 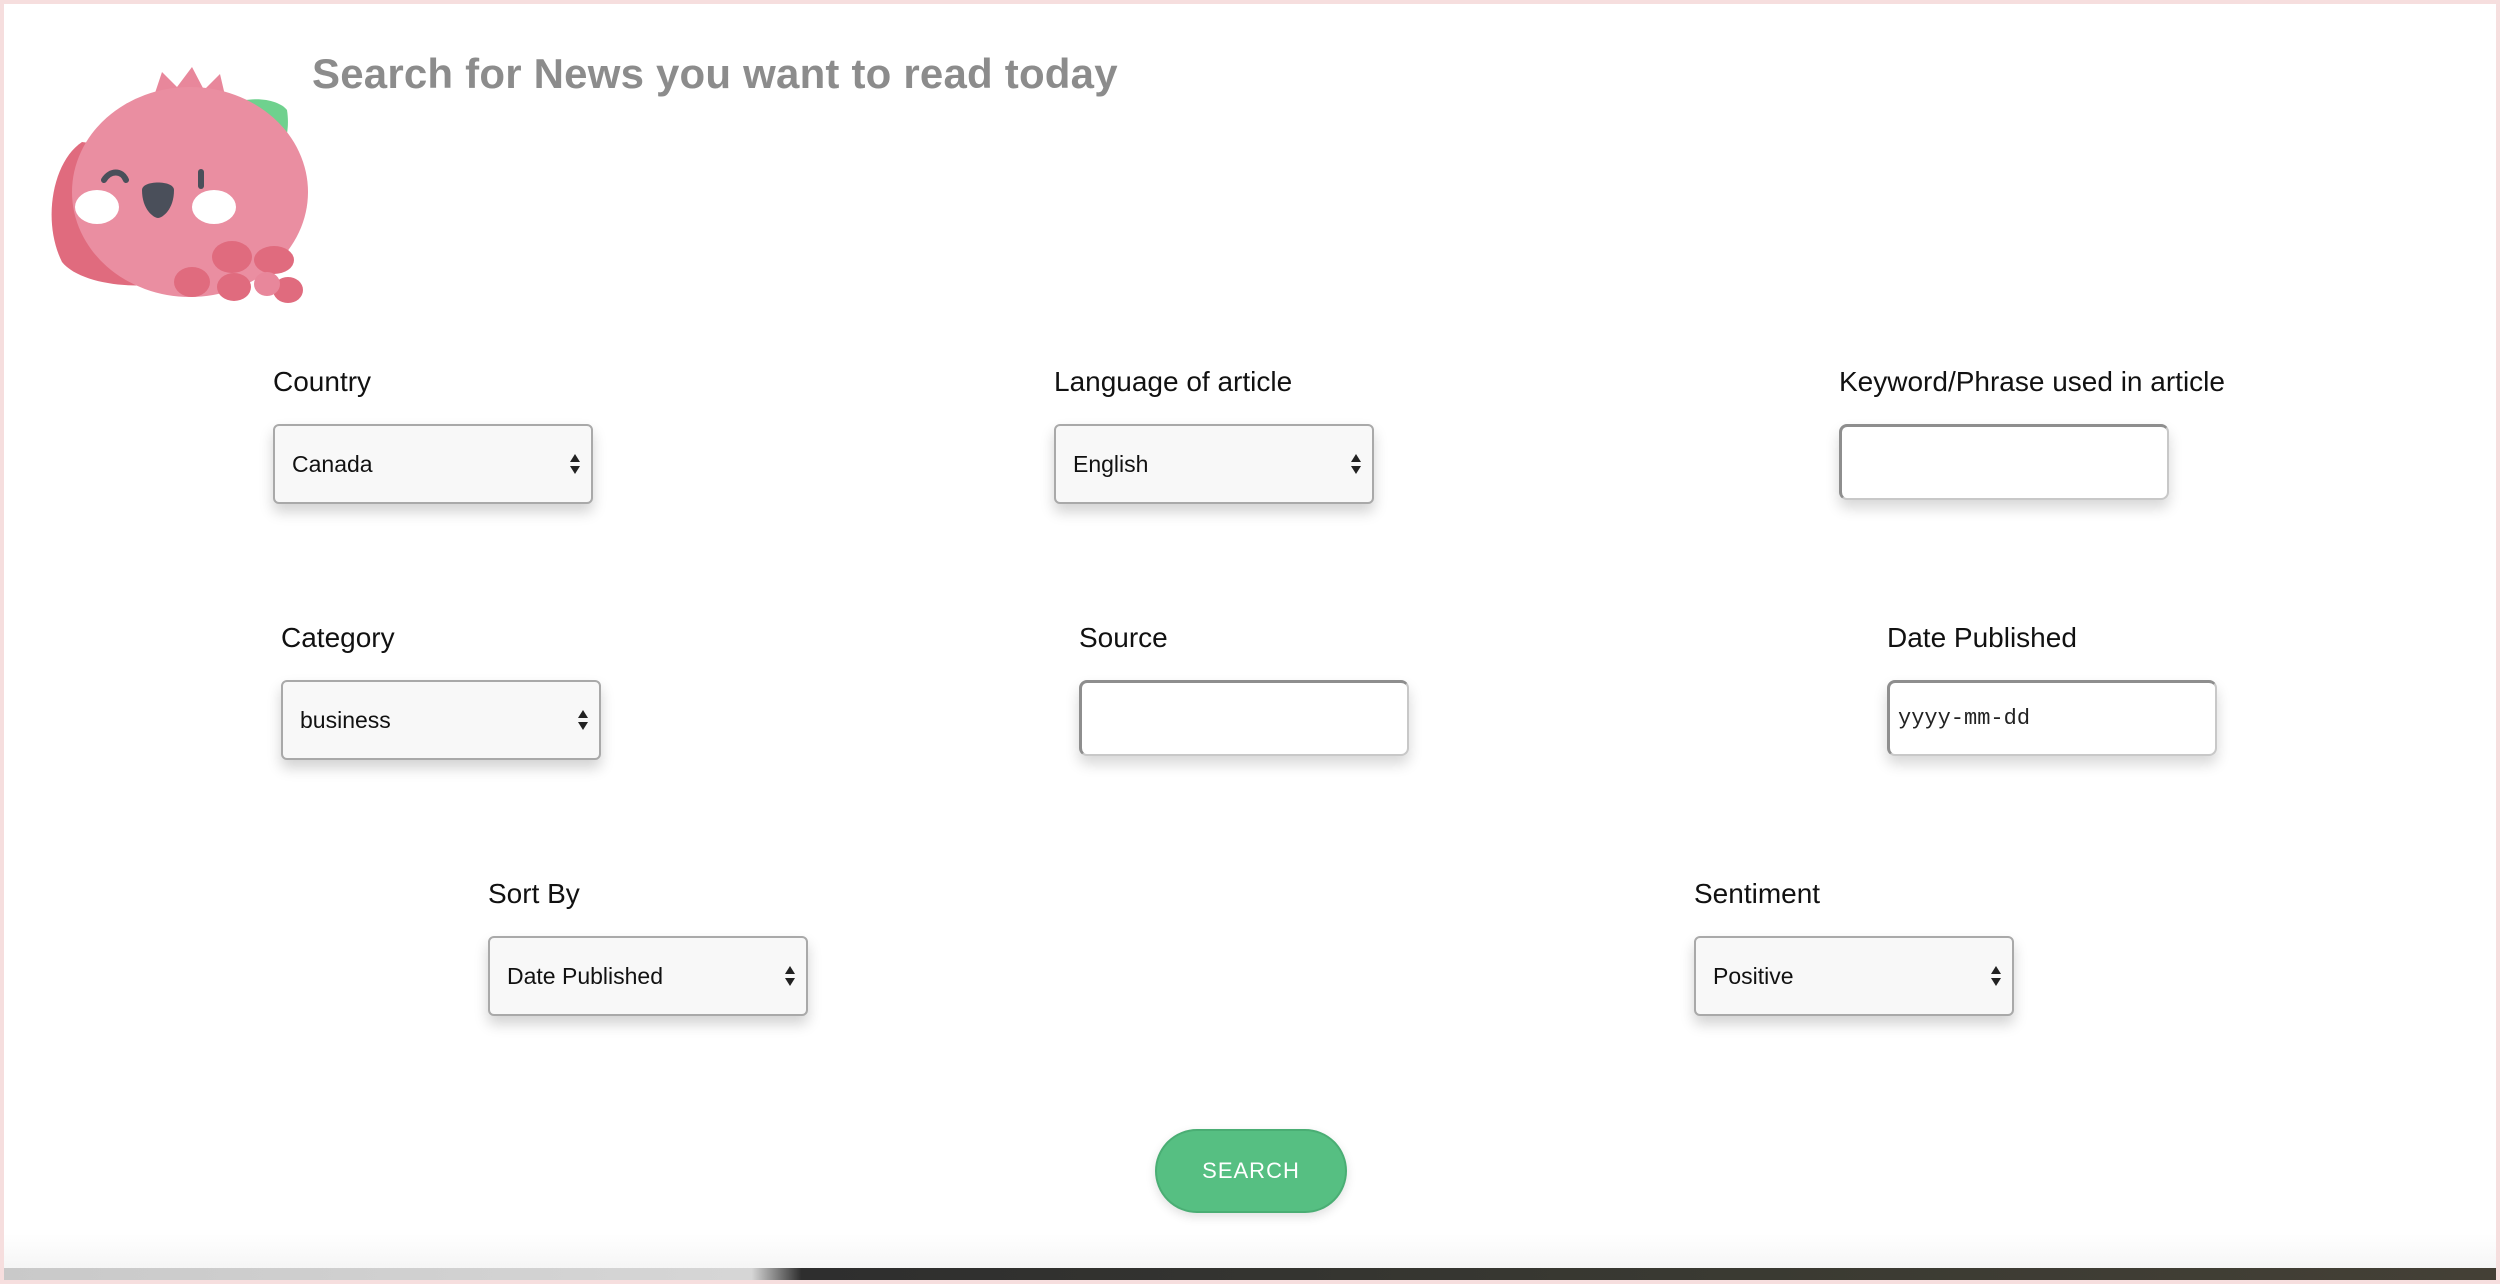 I want to click on country-field: Country Canada, so click(x=433, y=435).